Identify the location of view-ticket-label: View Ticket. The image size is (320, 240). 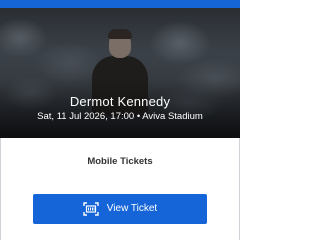
(132, 208).